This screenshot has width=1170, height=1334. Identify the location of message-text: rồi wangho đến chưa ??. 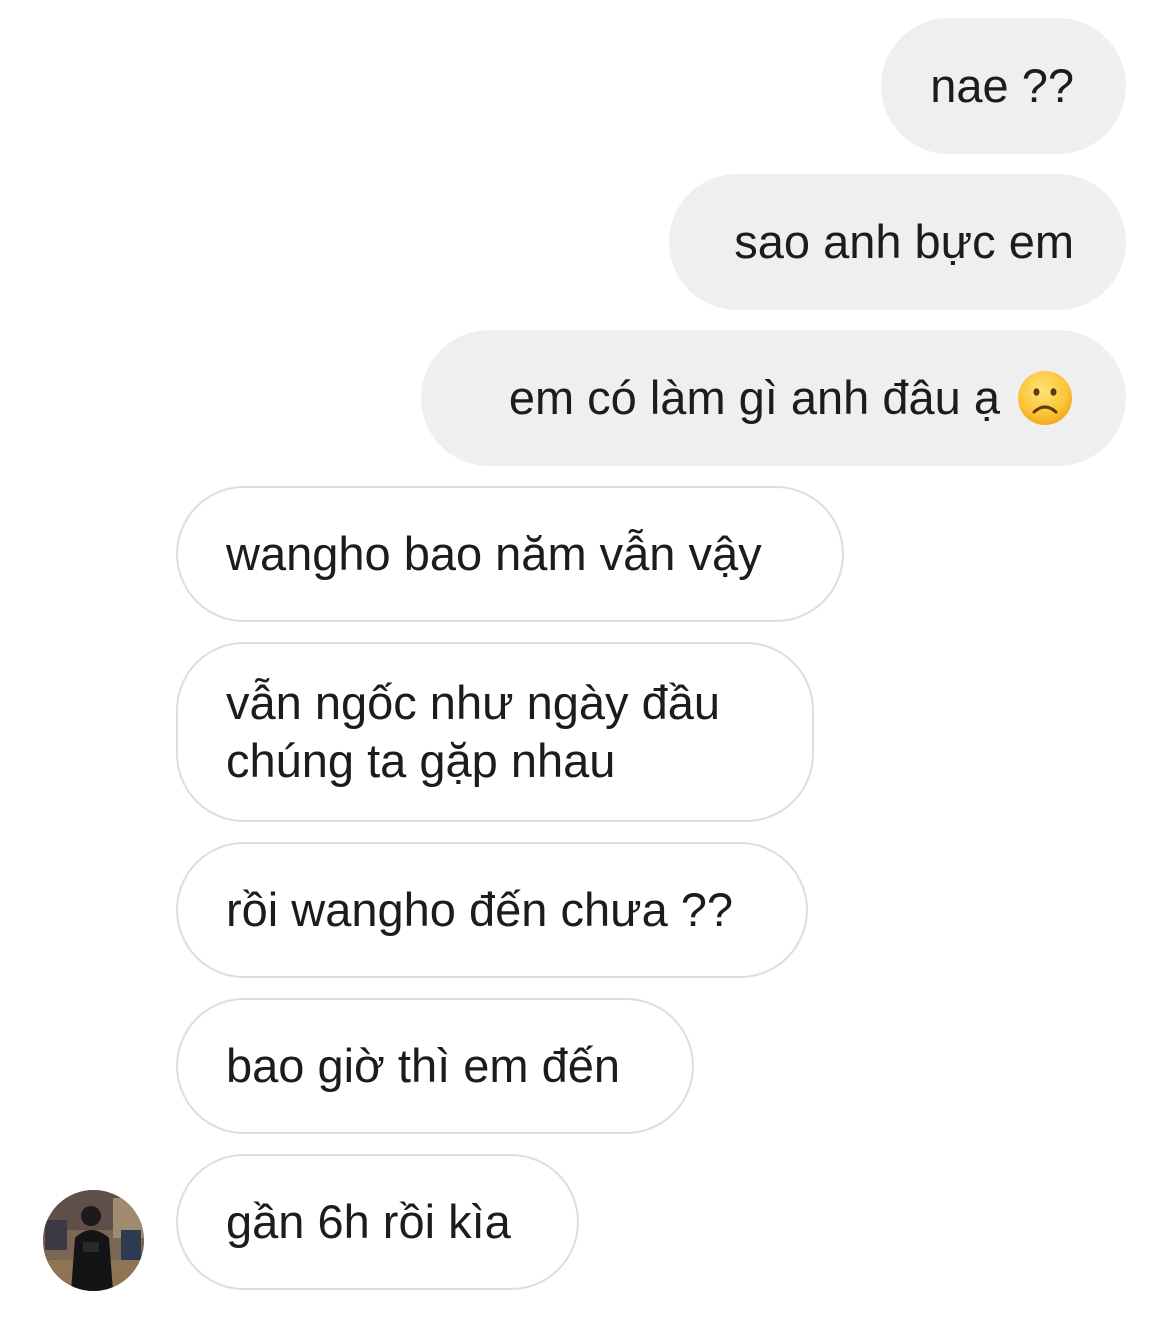
(480, 909).